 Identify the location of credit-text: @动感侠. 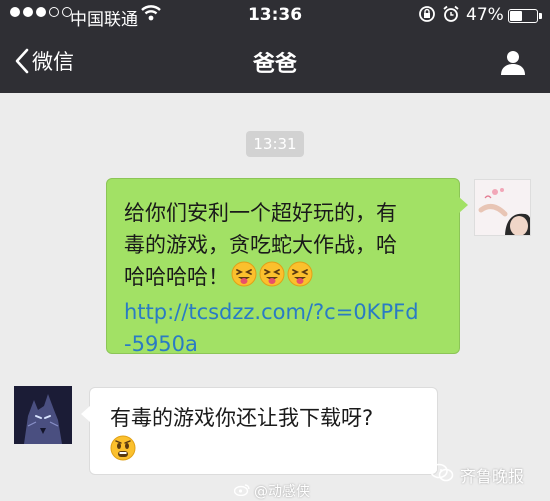
(282, 492).